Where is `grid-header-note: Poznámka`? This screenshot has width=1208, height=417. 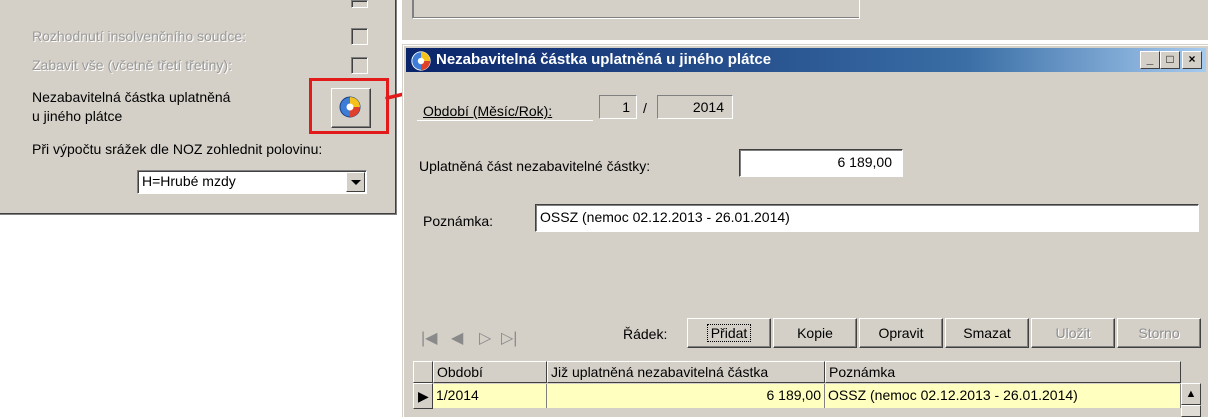 grid-header-note: Poznámka is located at coordinates (1003, 372).